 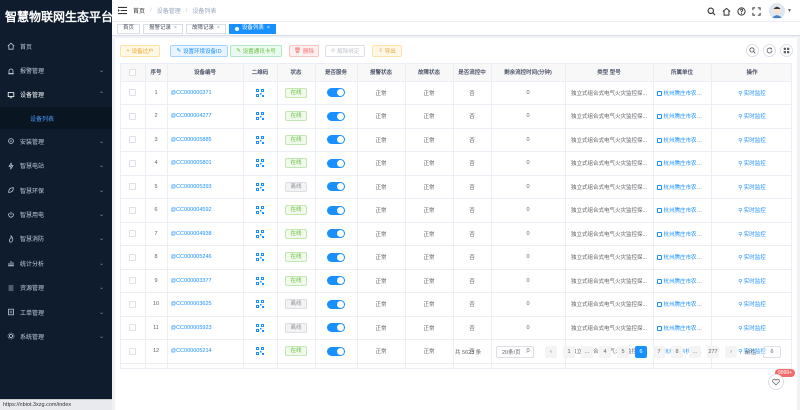 What do you see at coordinates (256, 51) in the screenshot?
I see `set-card-button: ✎ 设置通讯卡号` at bounding box center [256, 51].